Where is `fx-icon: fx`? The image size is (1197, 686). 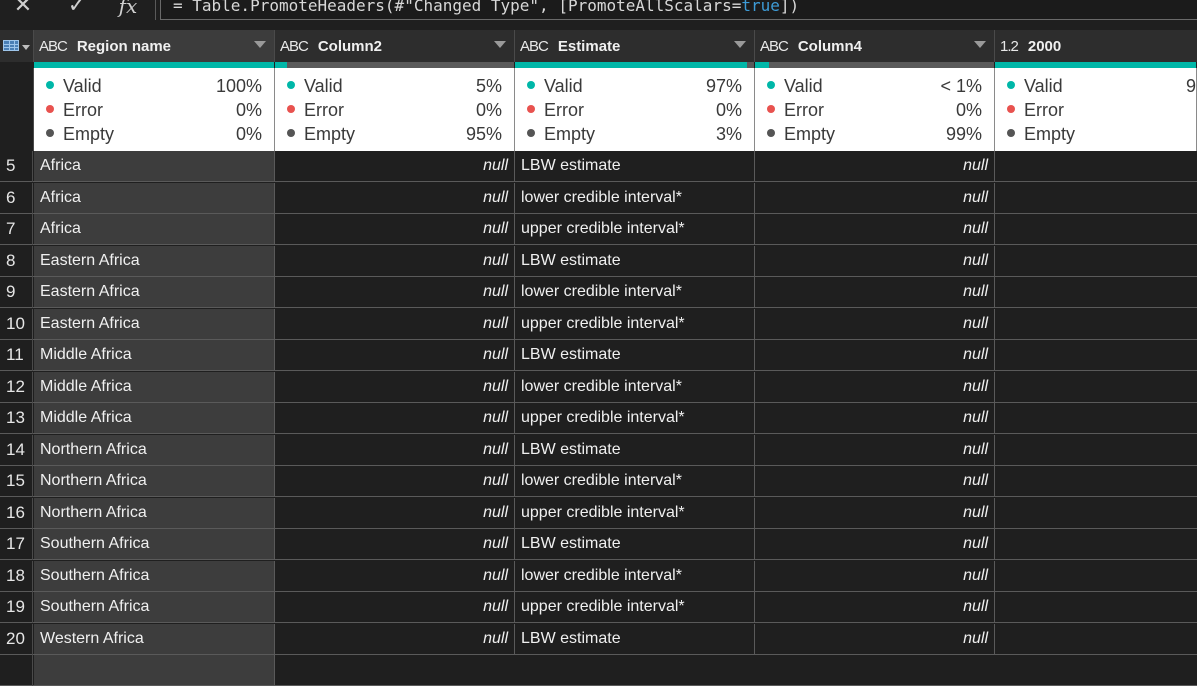 fx-icon: fx is located at coordinates (128, 10).